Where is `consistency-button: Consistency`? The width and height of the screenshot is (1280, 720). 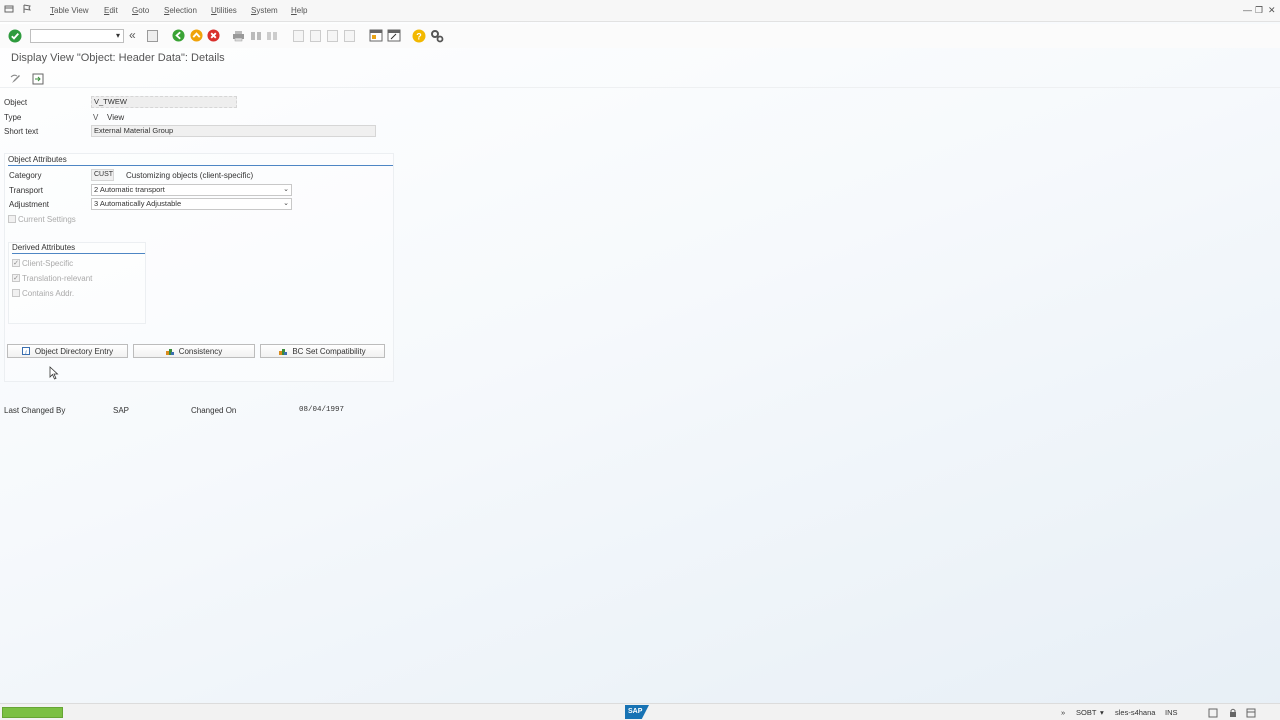
consistency-button: Consistency is located at coordinates (194, 351).